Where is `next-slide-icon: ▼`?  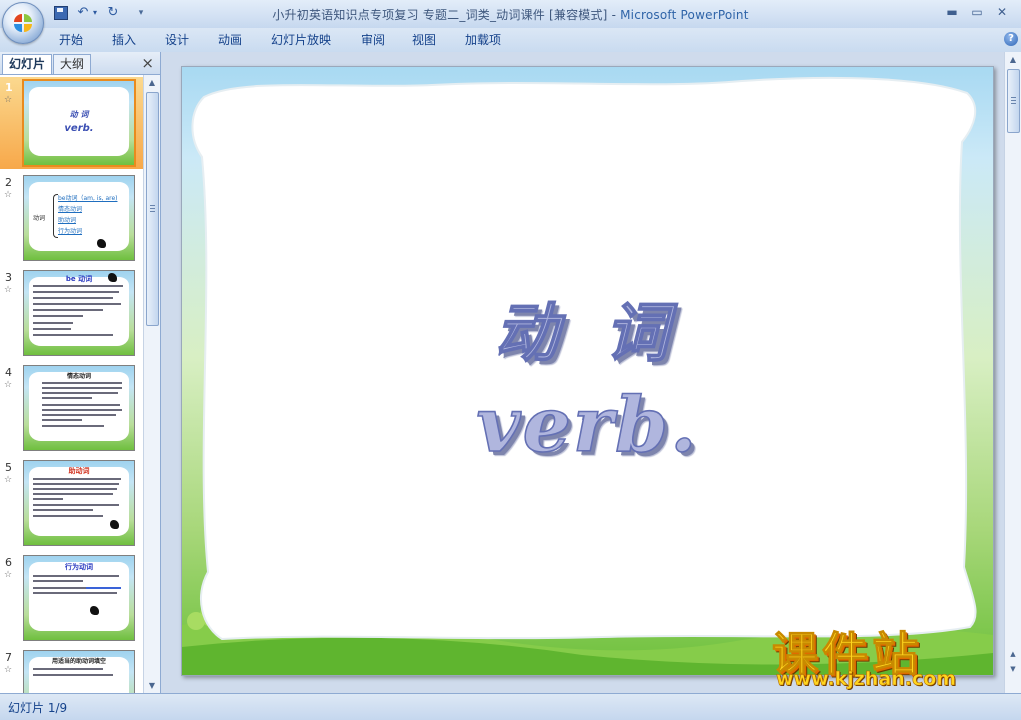
next-slide-icon: ▼ is located at coordinates (1013, 669).